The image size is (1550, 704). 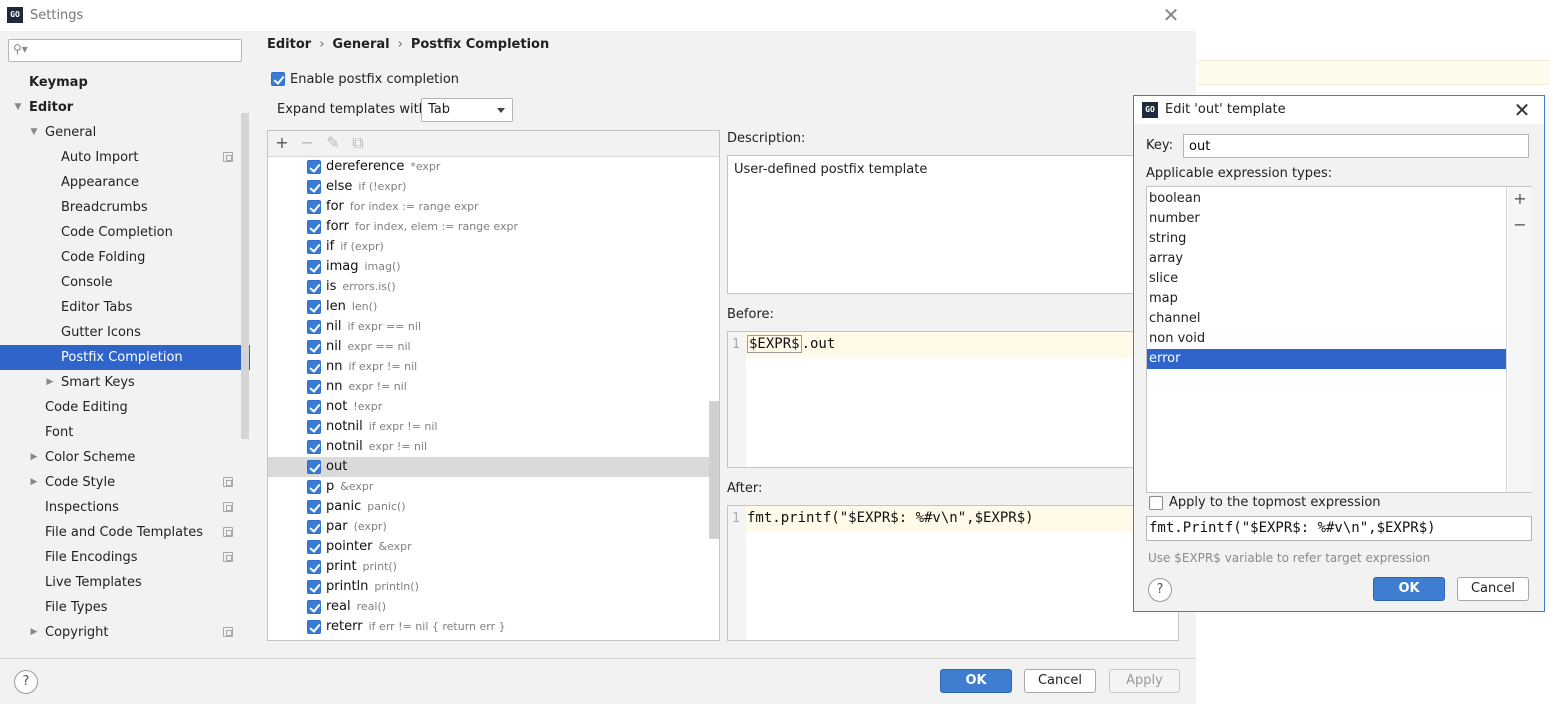 What do you see at coordinates (1326, 359) in the screenshot?
I see `expression-type-item: error` at bounding box center [1326, 359].